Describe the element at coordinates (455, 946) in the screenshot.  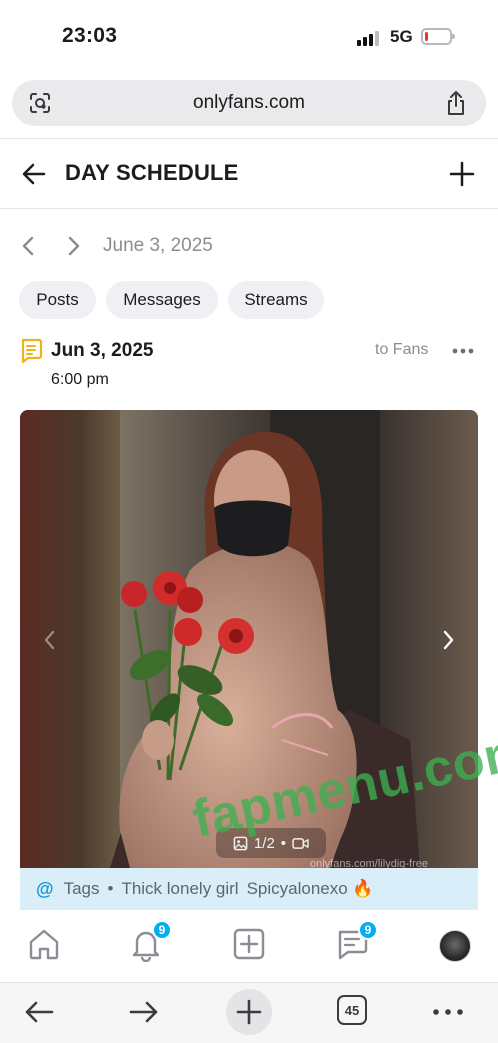
I see `avatar` at that location.